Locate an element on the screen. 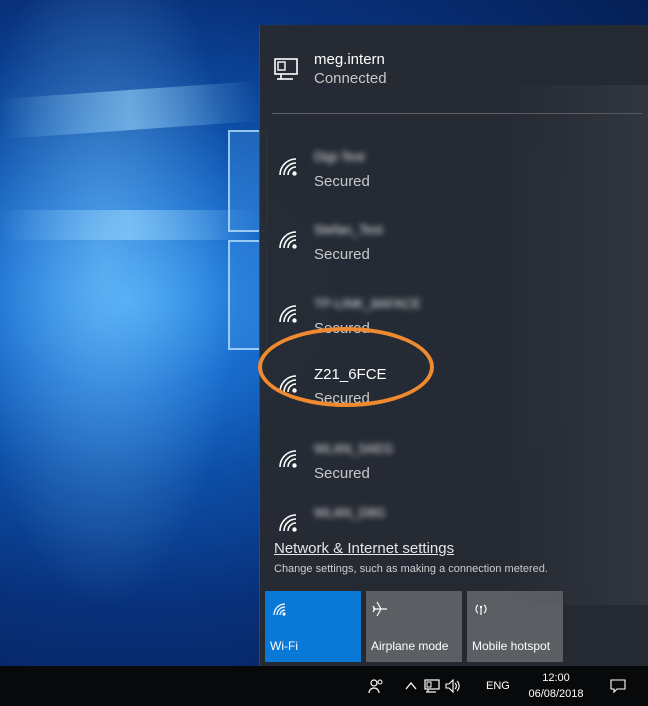  action-center-button is located at coordinates (618, 686).